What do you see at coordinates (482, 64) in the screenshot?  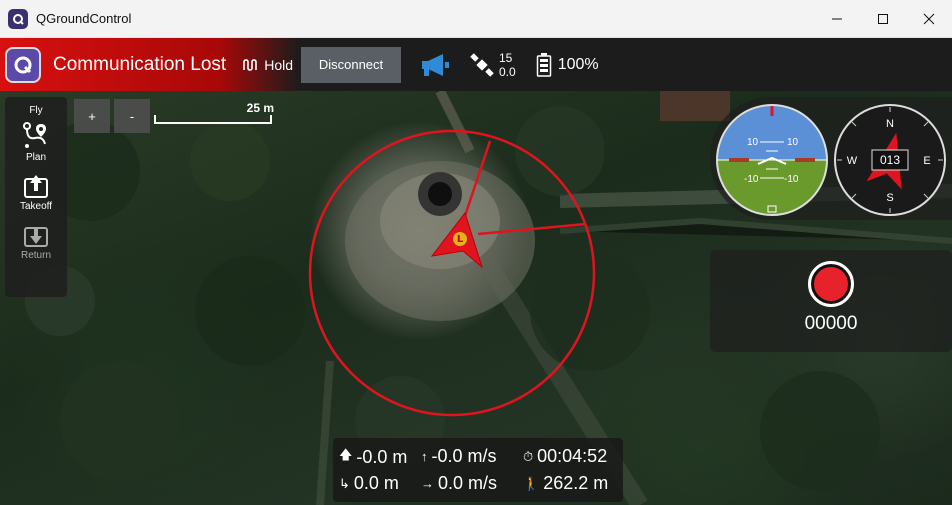 I see `satellite-icon` at bounding box center [482, 64].